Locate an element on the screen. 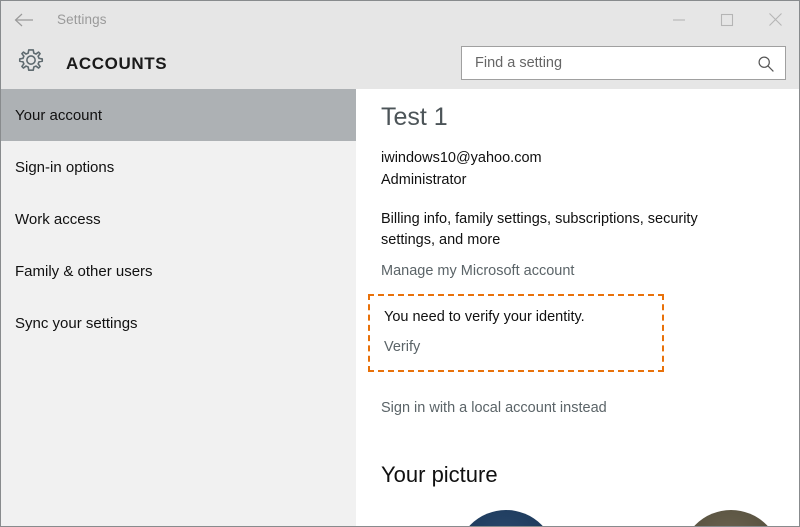 The image size is (800, 527). back-button is located at coordinates (24, 19).